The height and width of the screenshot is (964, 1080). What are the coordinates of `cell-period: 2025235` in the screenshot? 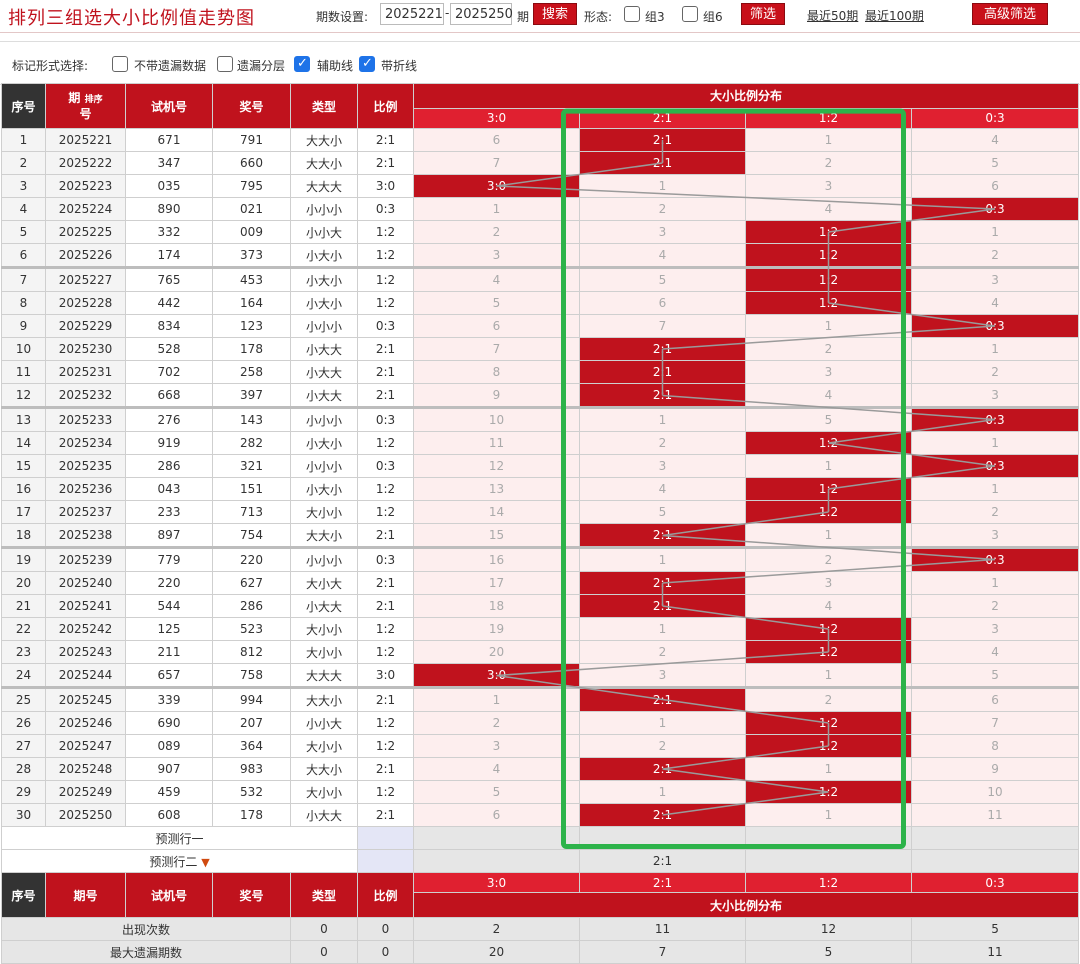 It's located at (85, 466).